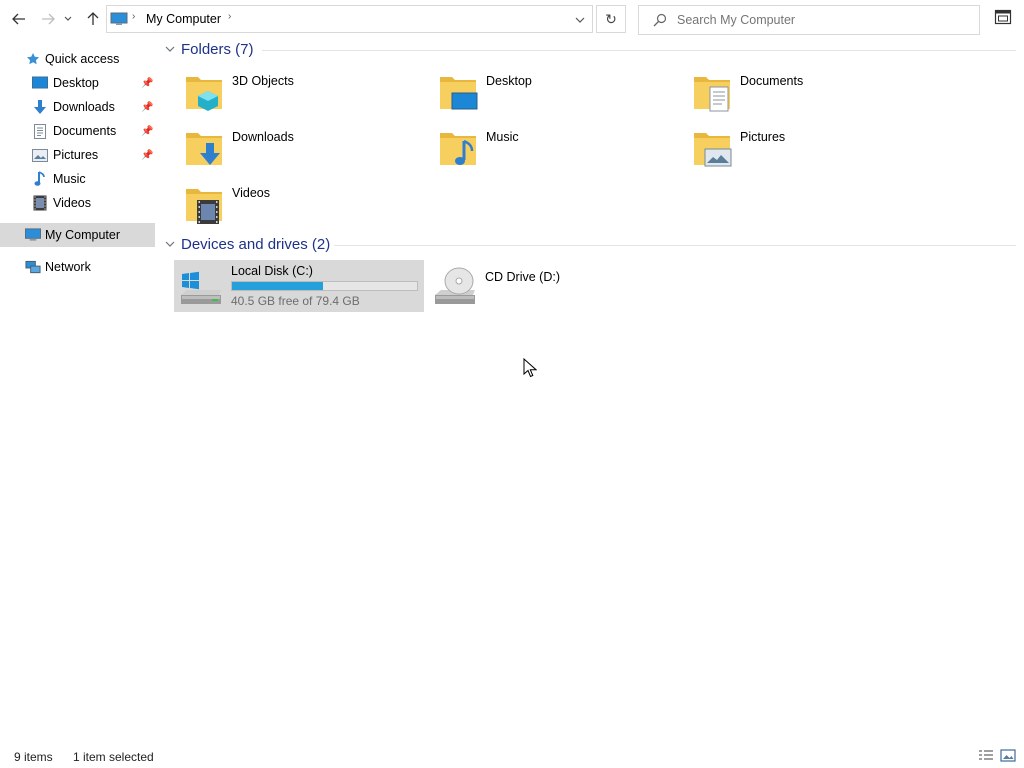  Describe the element at coordinates (40, 131) in the screenshot. I see `document-icon` at that location.